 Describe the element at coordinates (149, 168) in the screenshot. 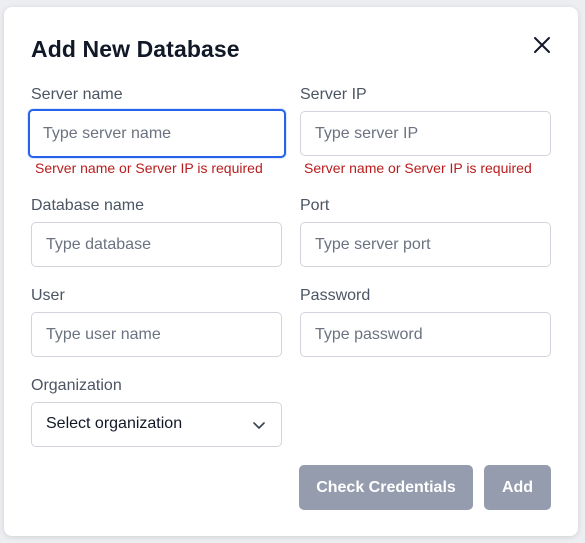

I see `server-name-error: Server name or Server IP is required` at that location.